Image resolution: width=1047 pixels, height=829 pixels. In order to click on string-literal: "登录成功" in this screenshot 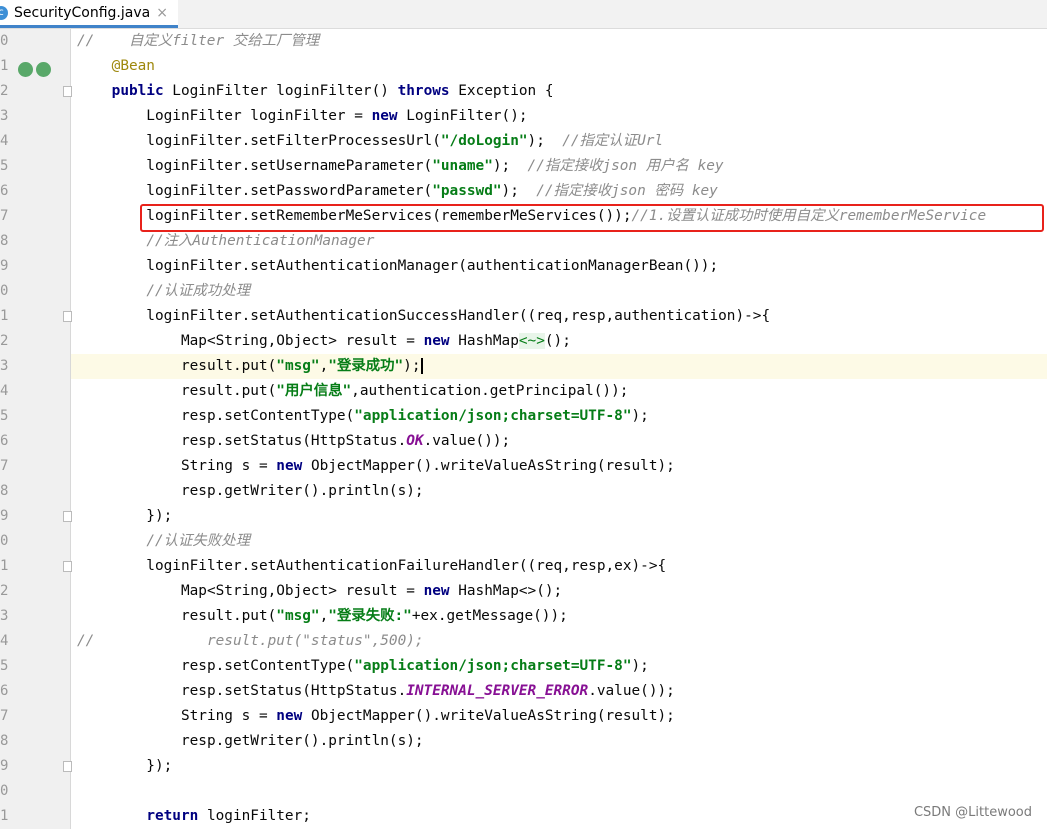, I will do `click(366, 366)`.